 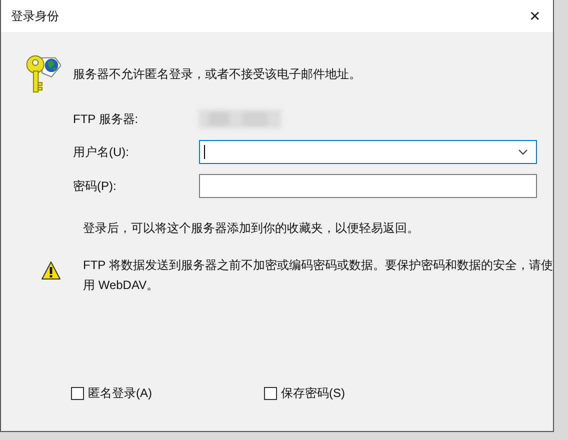 What do you see at coordinates (95, 186) in the screenshot?
I see `password-label: 密码(P):` at bounding box center [95, 186].